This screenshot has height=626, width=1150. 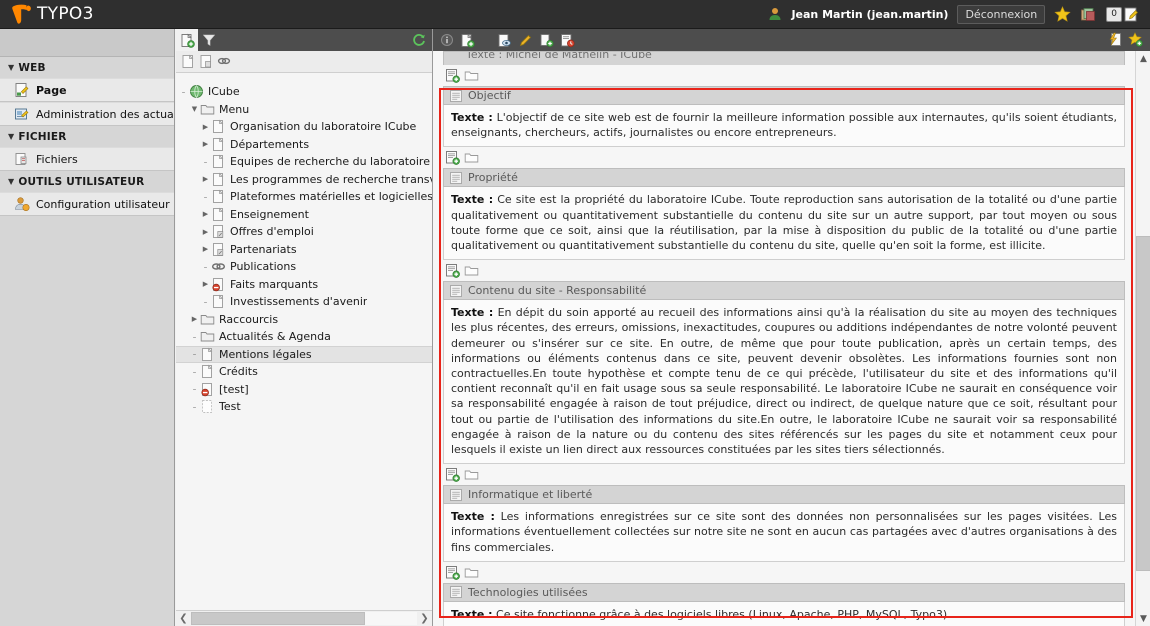 I want to click on hscroll-thumb, so click(x=278, y=618).